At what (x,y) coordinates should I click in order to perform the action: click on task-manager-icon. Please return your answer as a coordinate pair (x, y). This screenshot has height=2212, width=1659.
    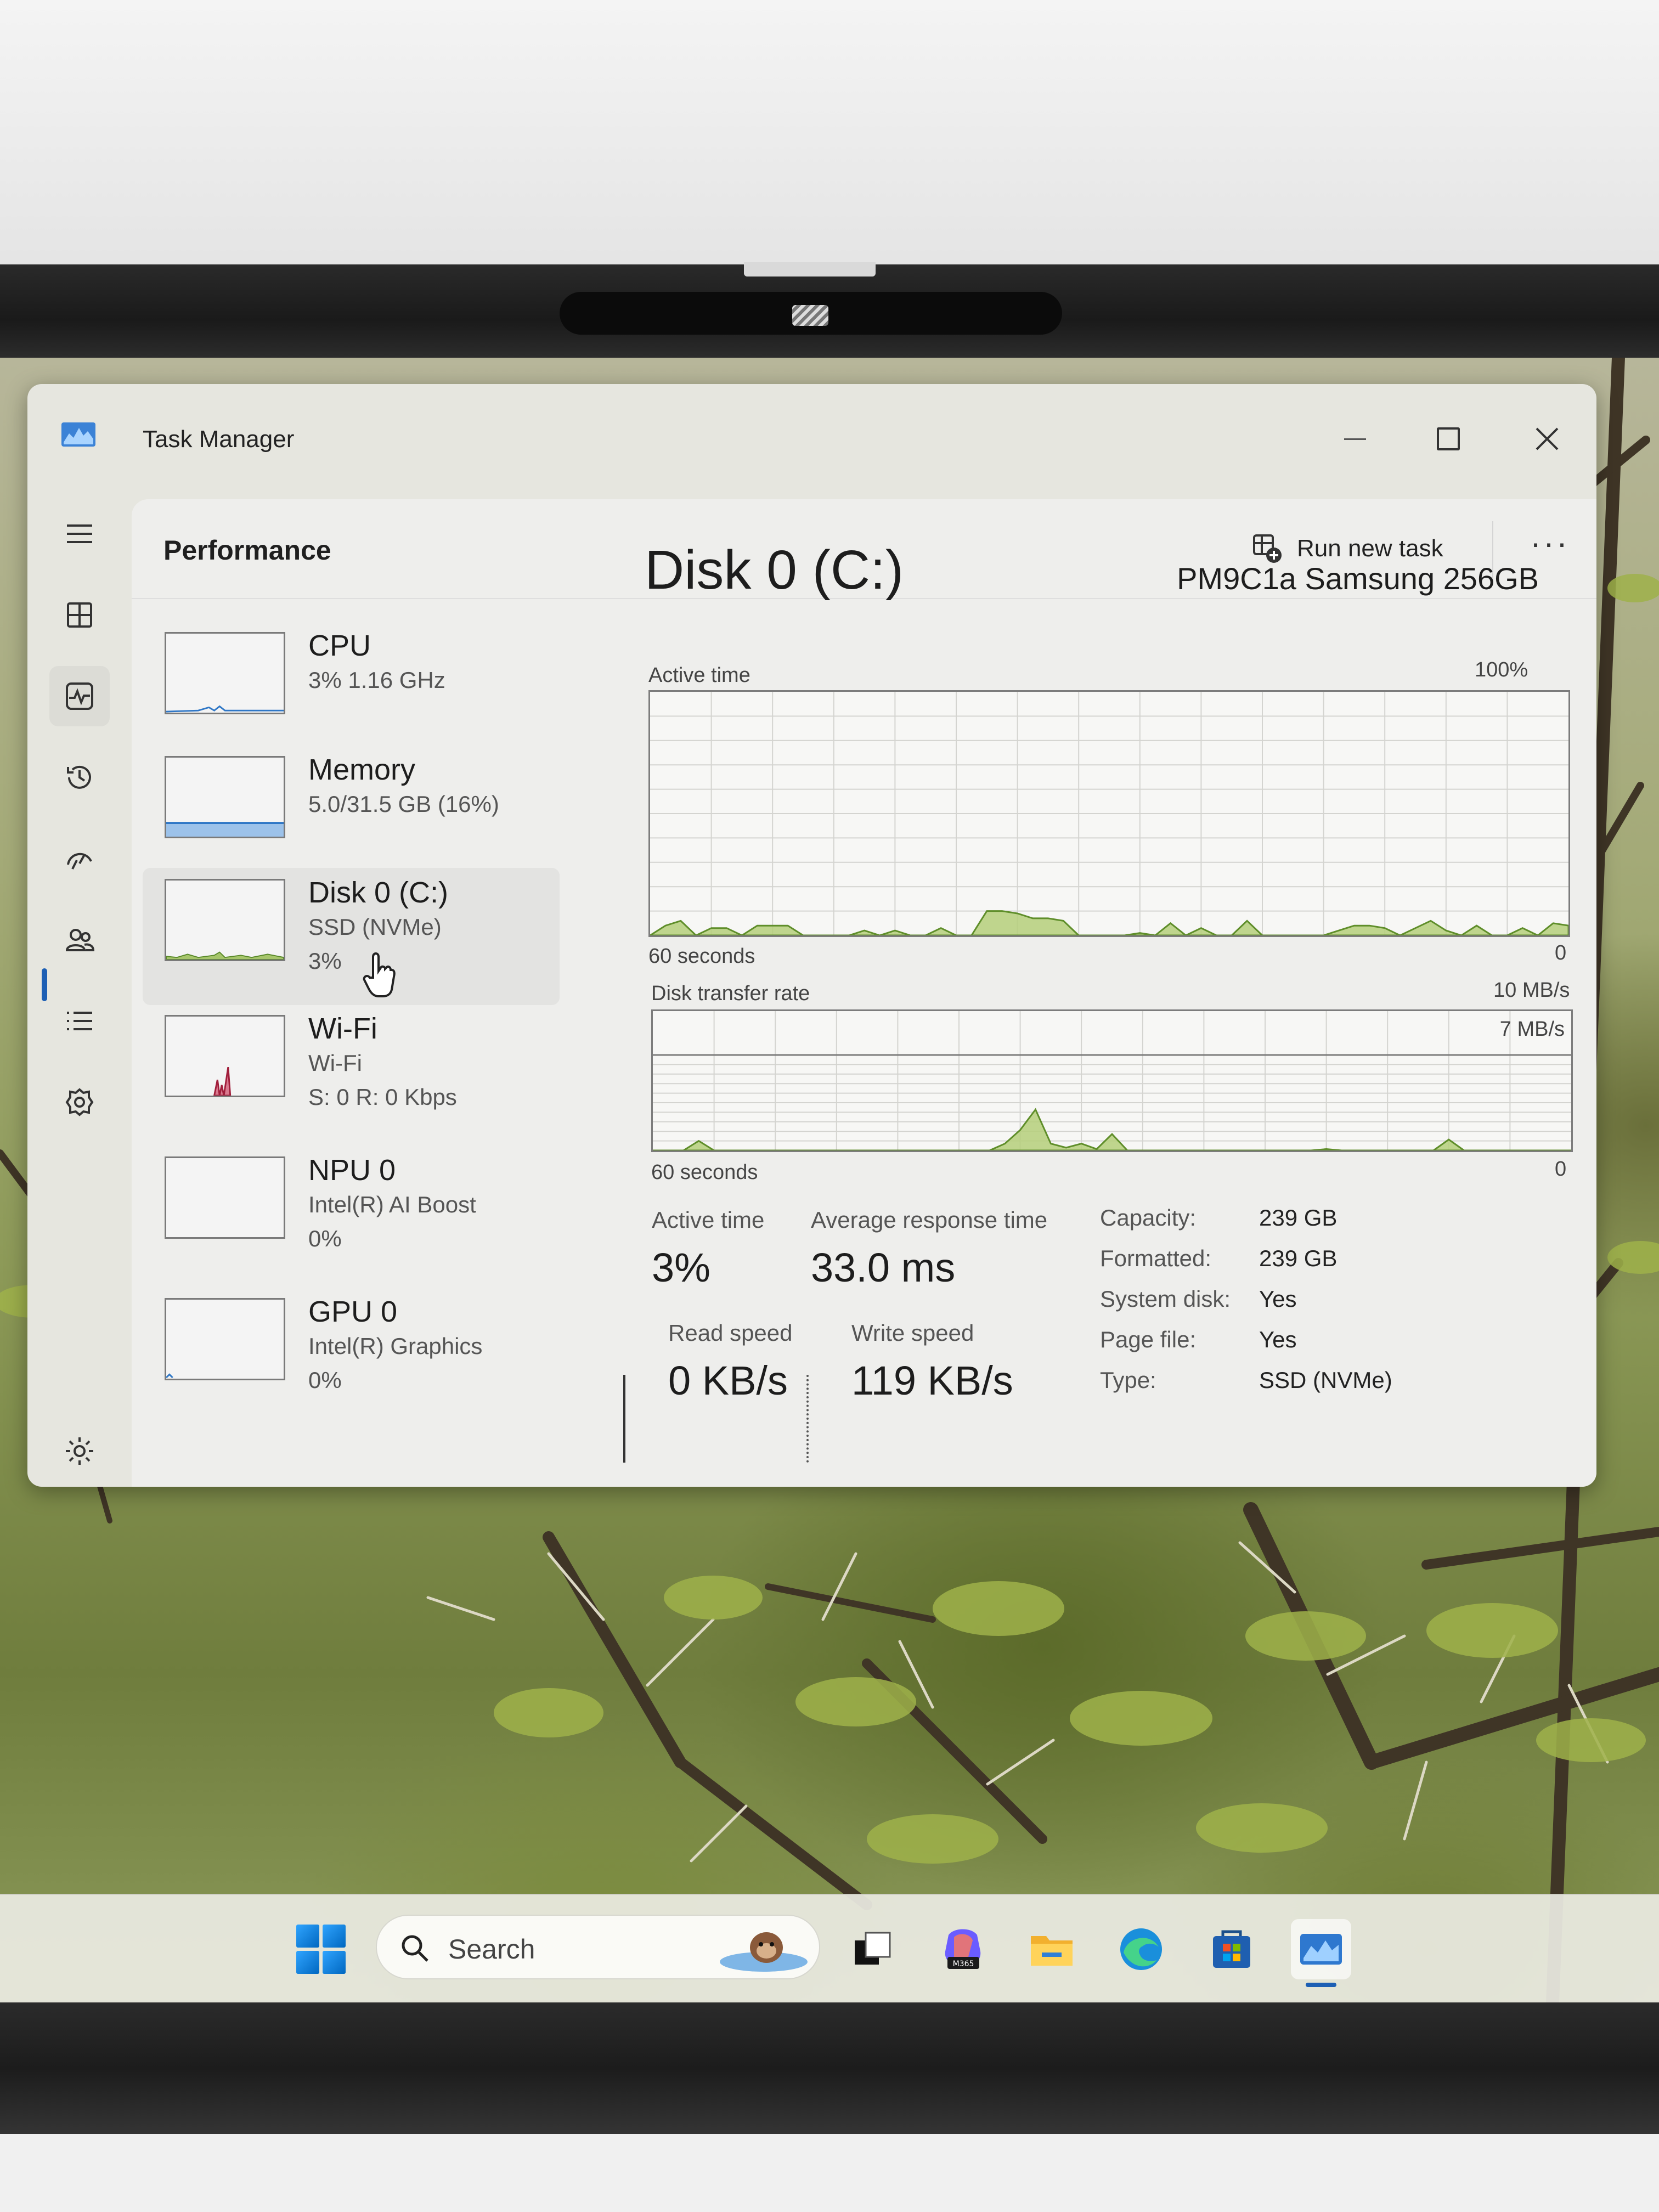
    Looking at the image, I should click on (1321, 1950).